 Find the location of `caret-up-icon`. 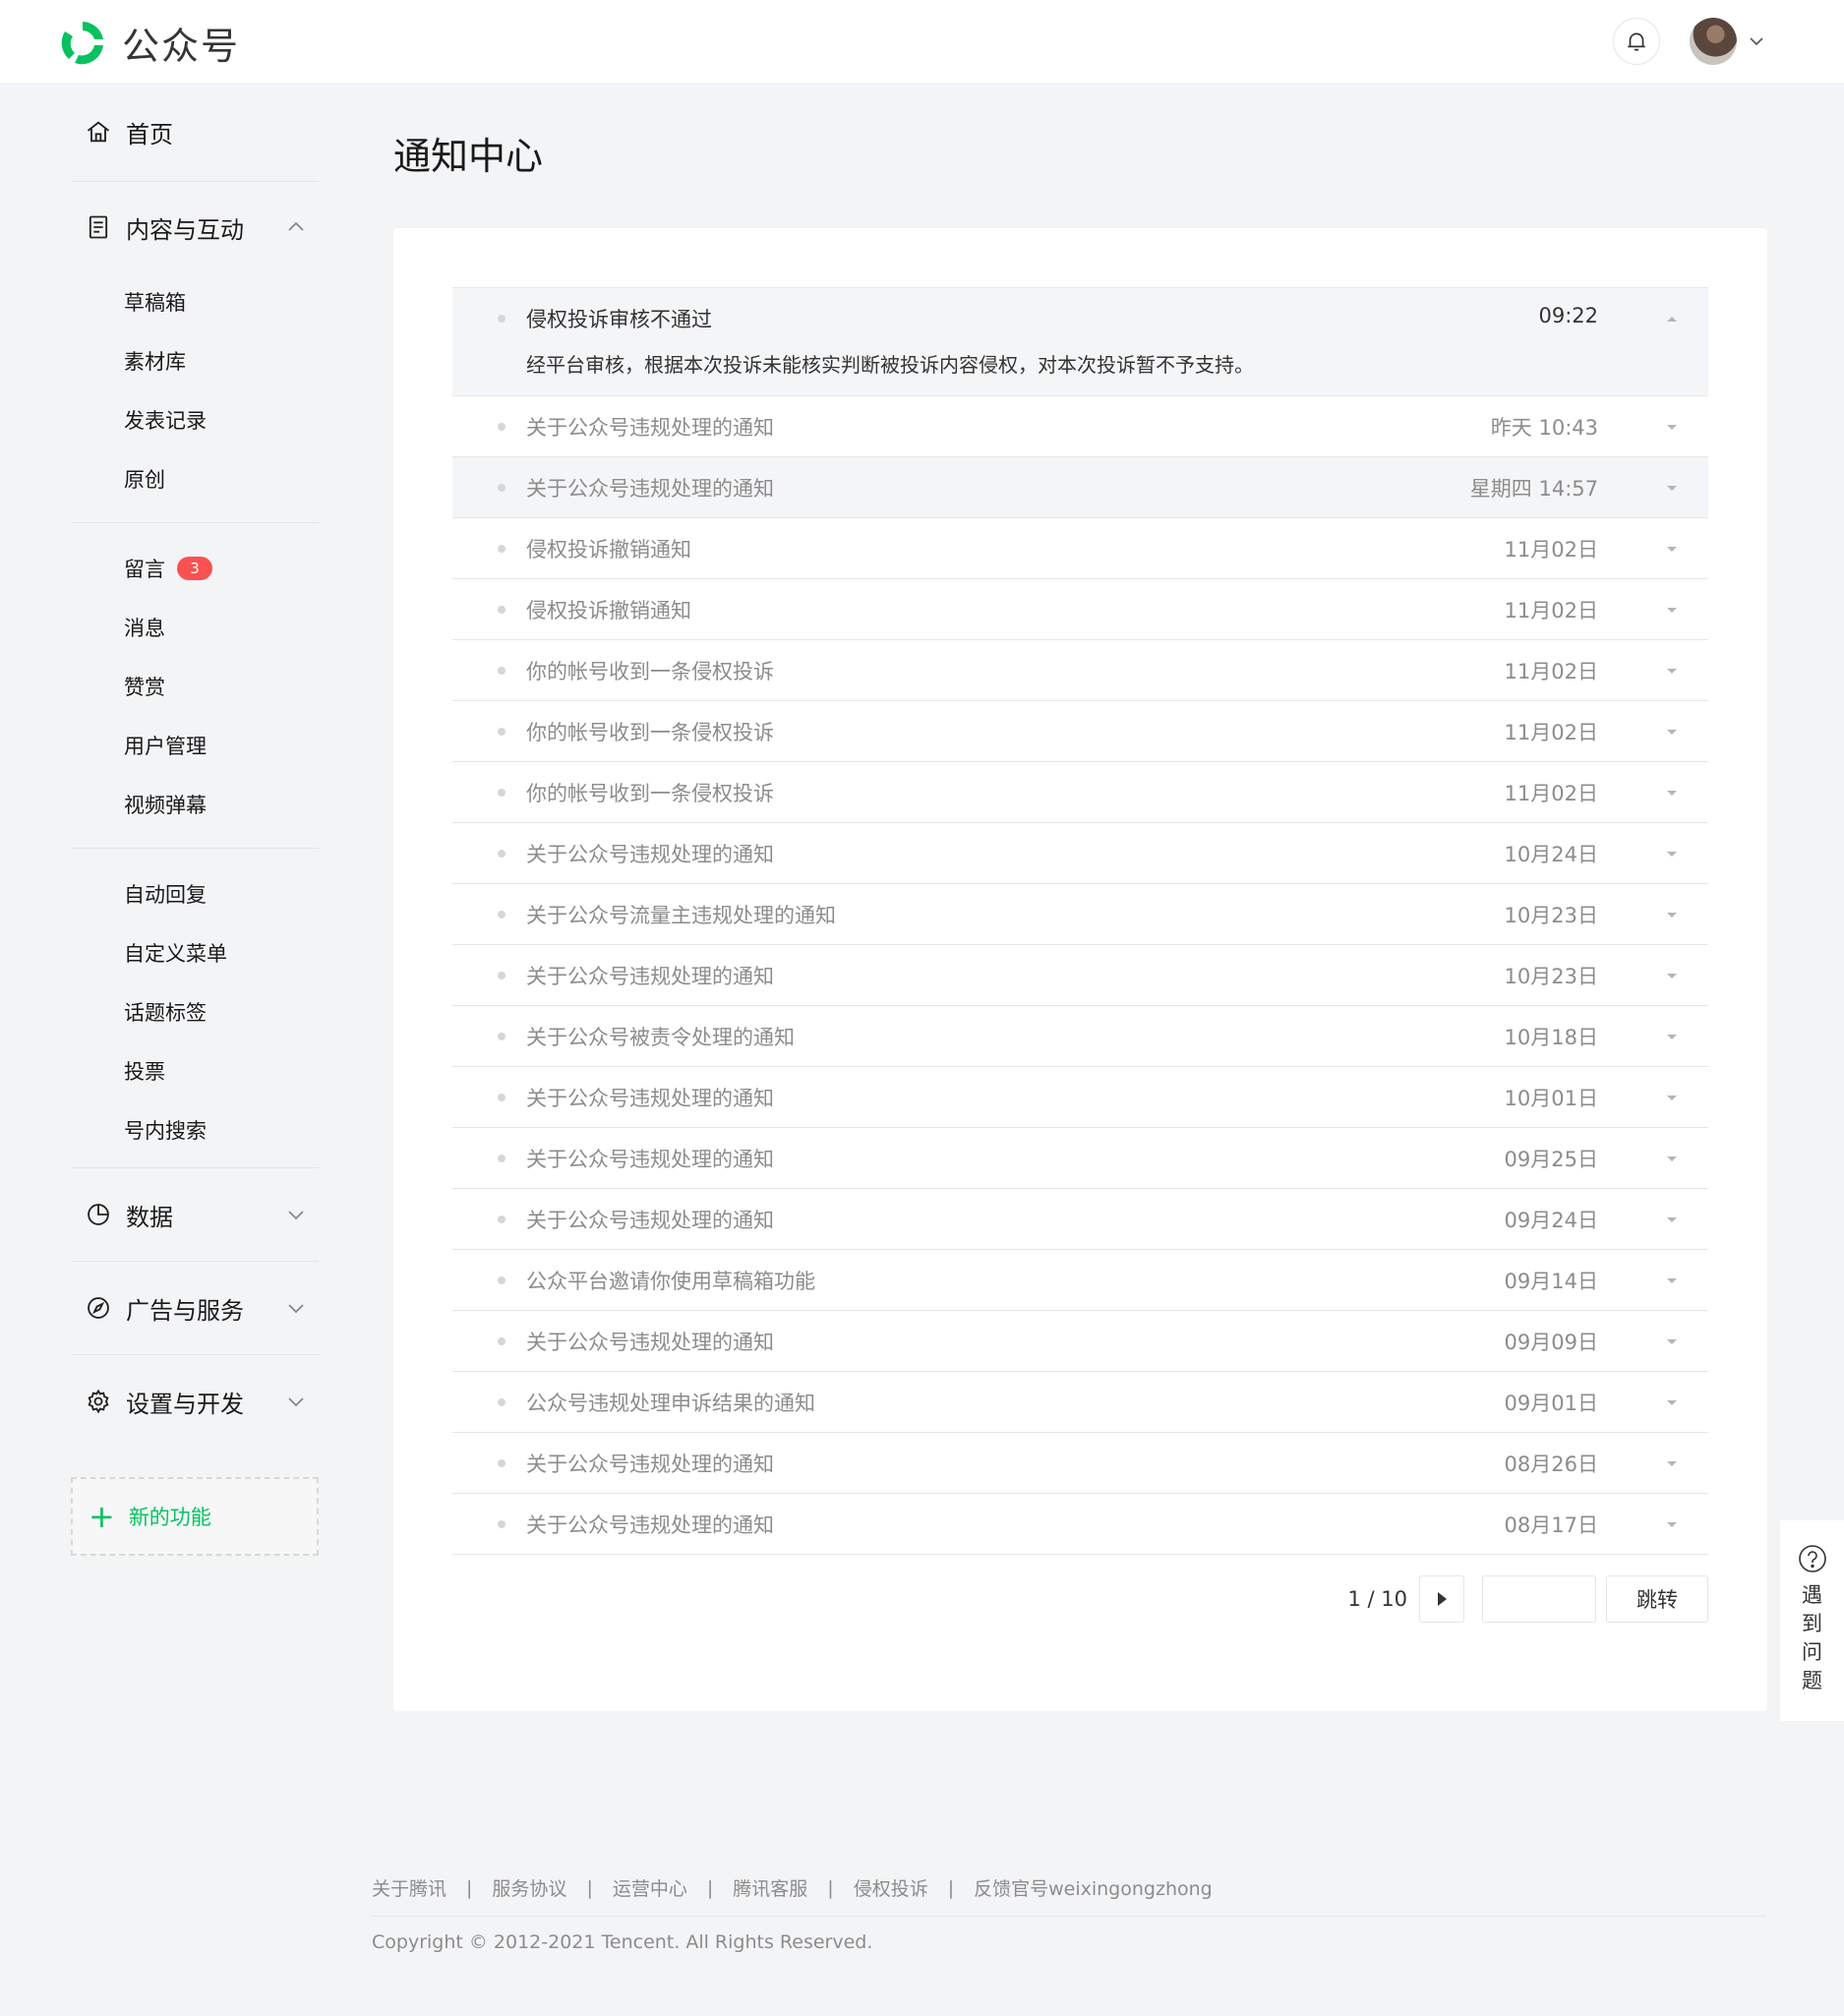

caret-up-icon is located at coordinates (1672, 319).